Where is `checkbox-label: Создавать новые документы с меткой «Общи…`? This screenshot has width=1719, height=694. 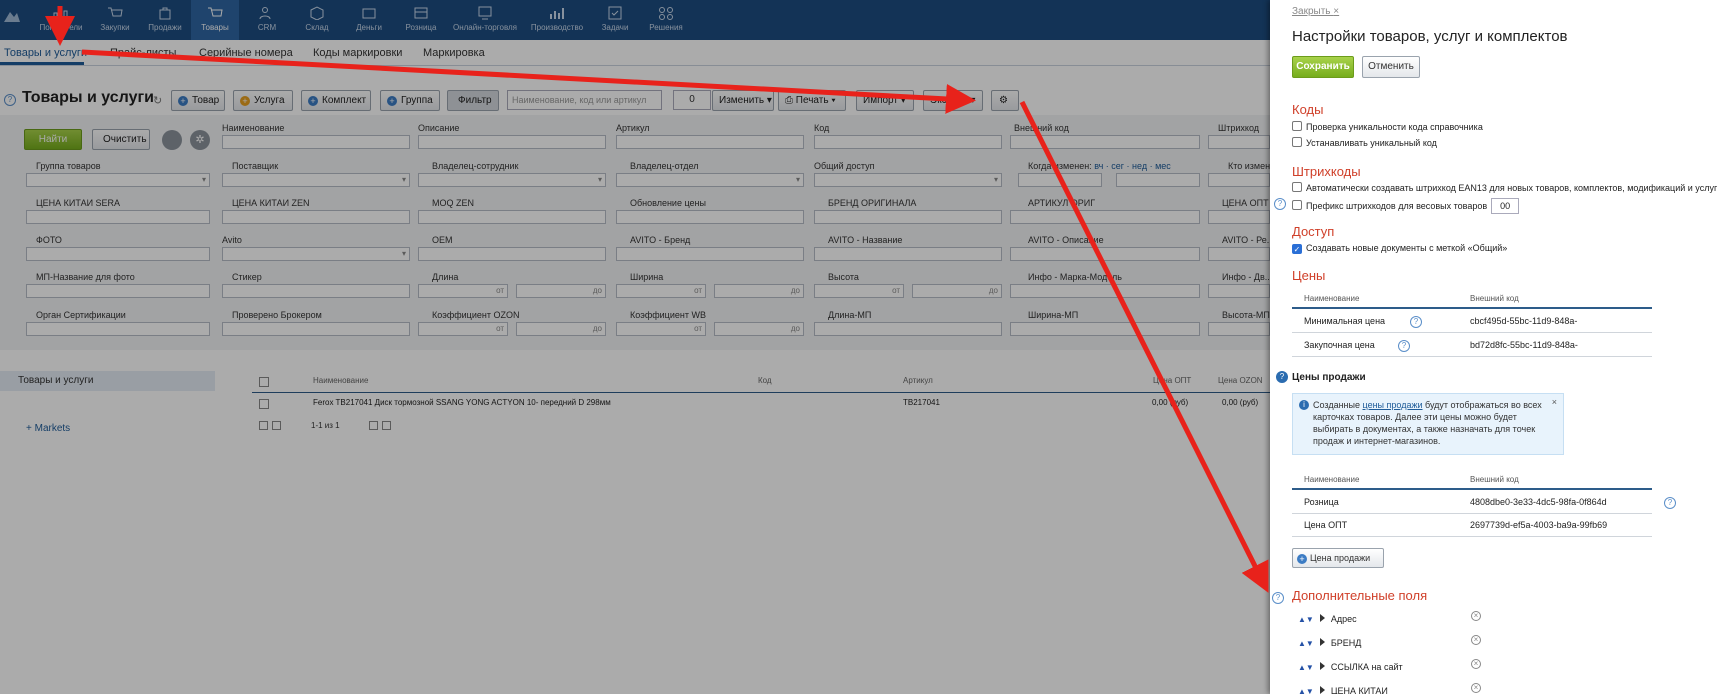
checkbox-label: Создавать новые документы с меткой «Общи… is located at coordinates (1407, 248).